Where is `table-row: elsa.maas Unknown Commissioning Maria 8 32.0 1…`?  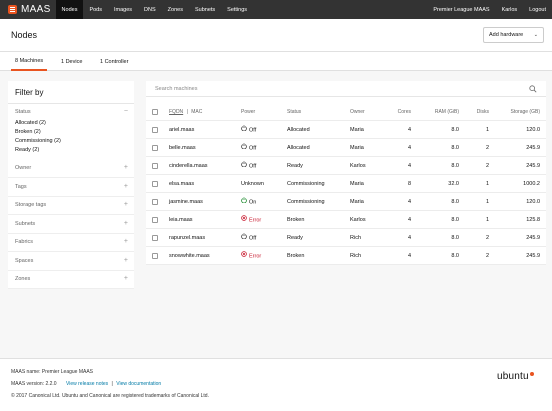
table-row: elsa.maas Unknown Commissioning Maria 8 32.0 1… is located at coordinates (346, 184).